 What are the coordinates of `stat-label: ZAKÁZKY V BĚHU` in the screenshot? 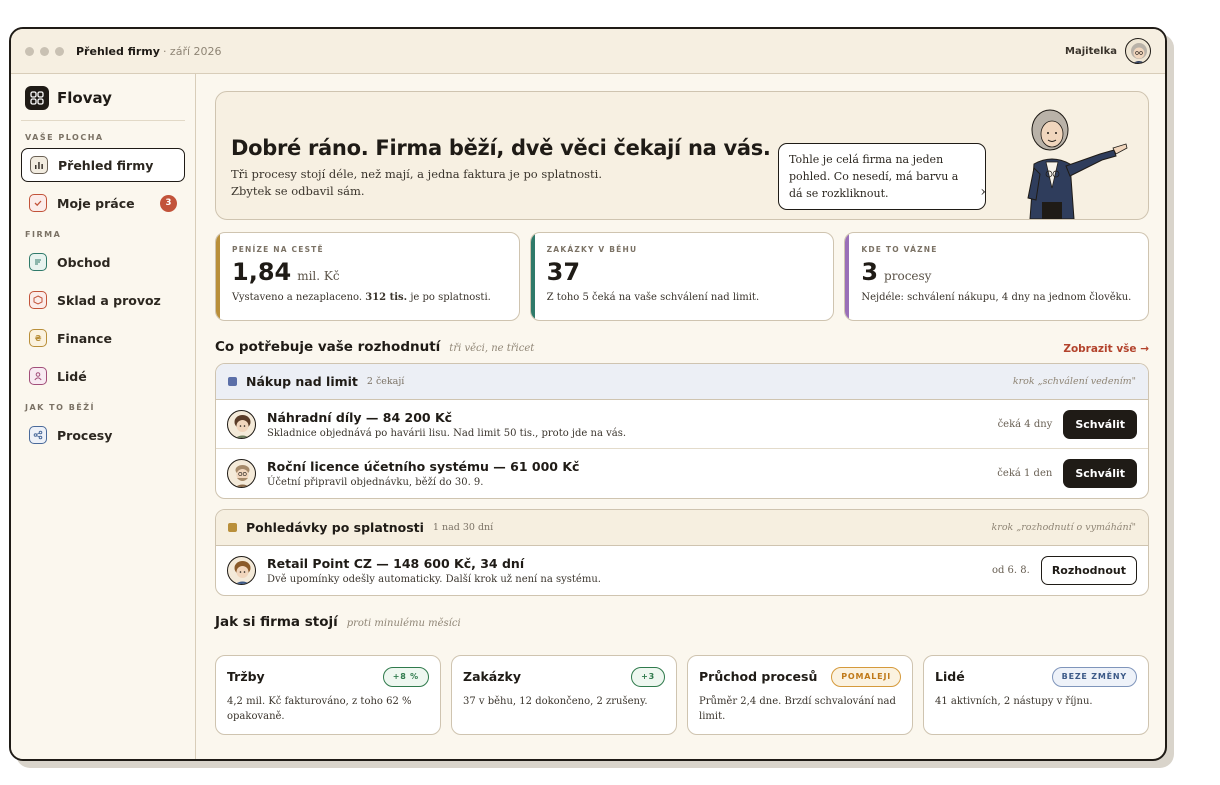 It's located at (592, 249).